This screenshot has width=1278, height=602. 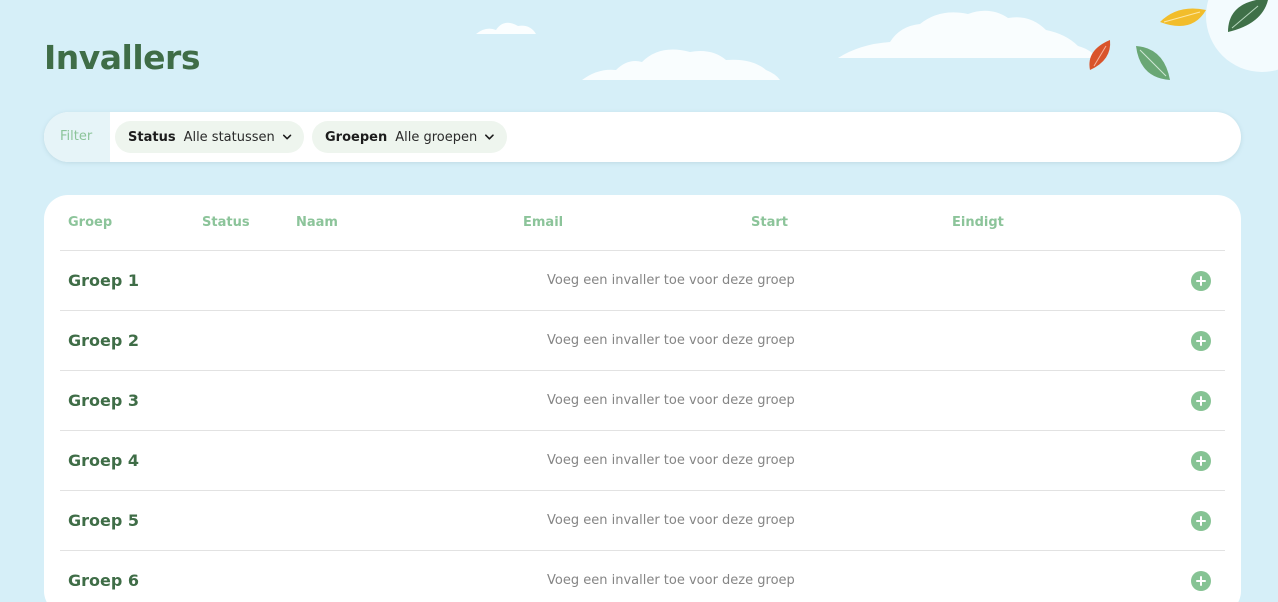 I want to click on row-group-name: Groep 5, so click(x=104, y=520).